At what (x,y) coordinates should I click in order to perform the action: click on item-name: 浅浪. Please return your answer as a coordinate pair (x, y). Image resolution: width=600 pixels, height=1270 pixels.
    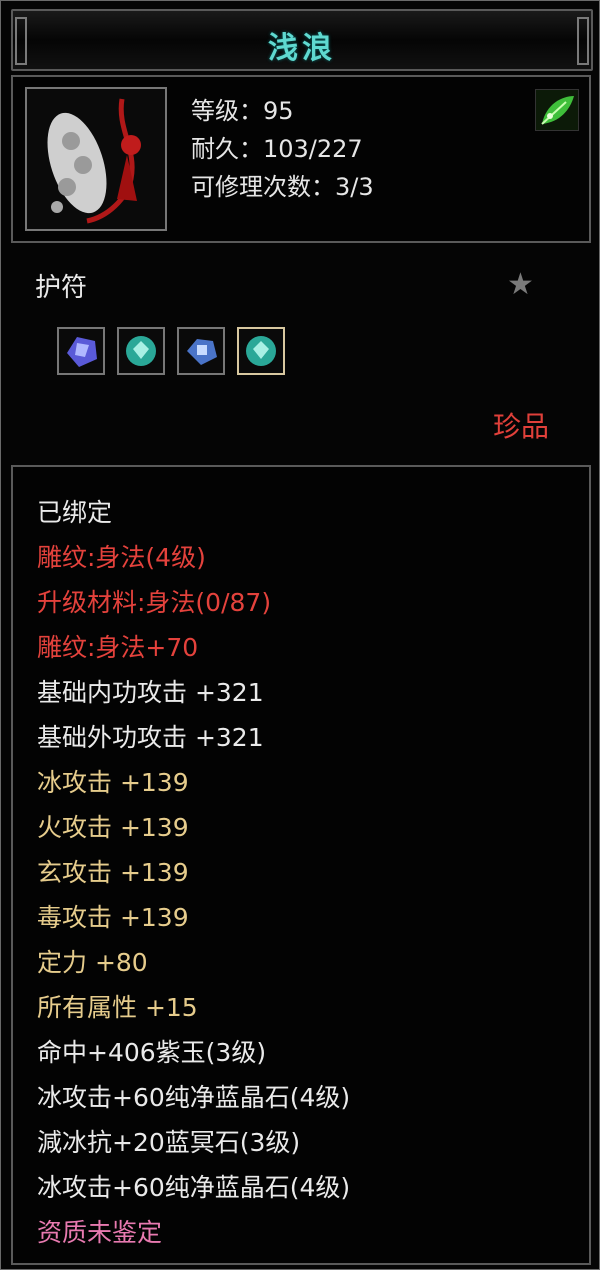
    Looking at the image, I should click on (302, 48).